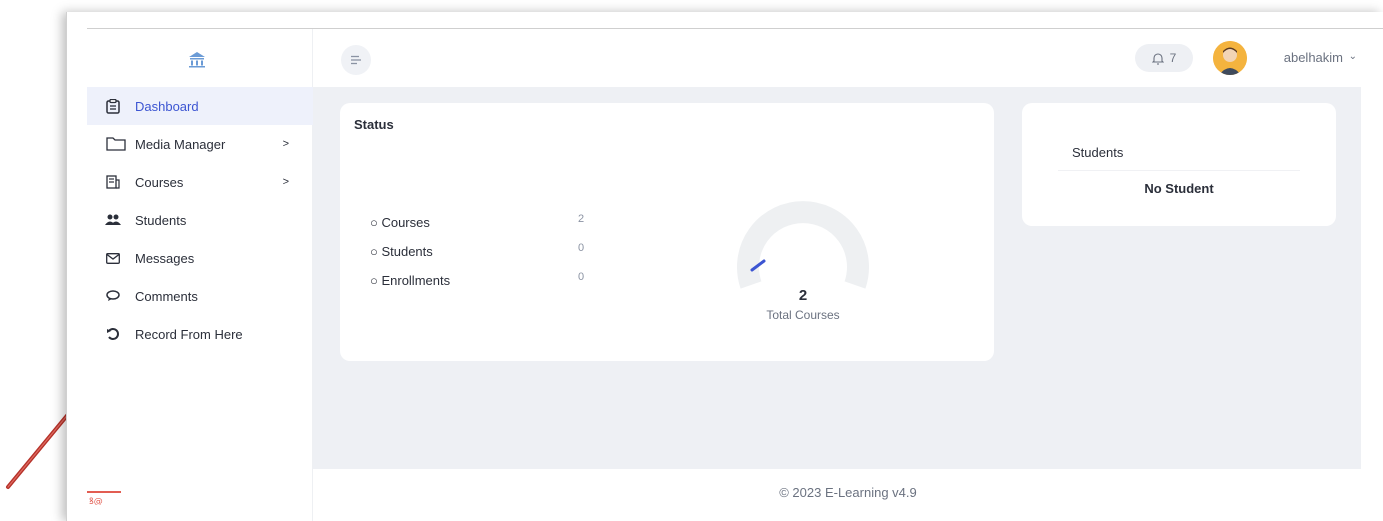  I want to click on stat-row-students: ○ Students 0, so click(485, 257).